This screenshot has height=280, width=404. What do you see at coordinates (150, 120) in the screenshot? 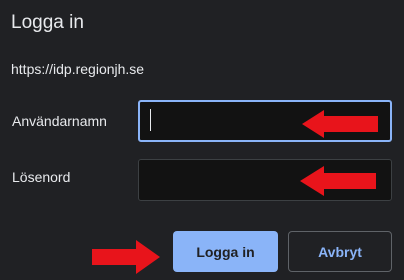
I see `text-cursor` at bounding box center [150, 120].